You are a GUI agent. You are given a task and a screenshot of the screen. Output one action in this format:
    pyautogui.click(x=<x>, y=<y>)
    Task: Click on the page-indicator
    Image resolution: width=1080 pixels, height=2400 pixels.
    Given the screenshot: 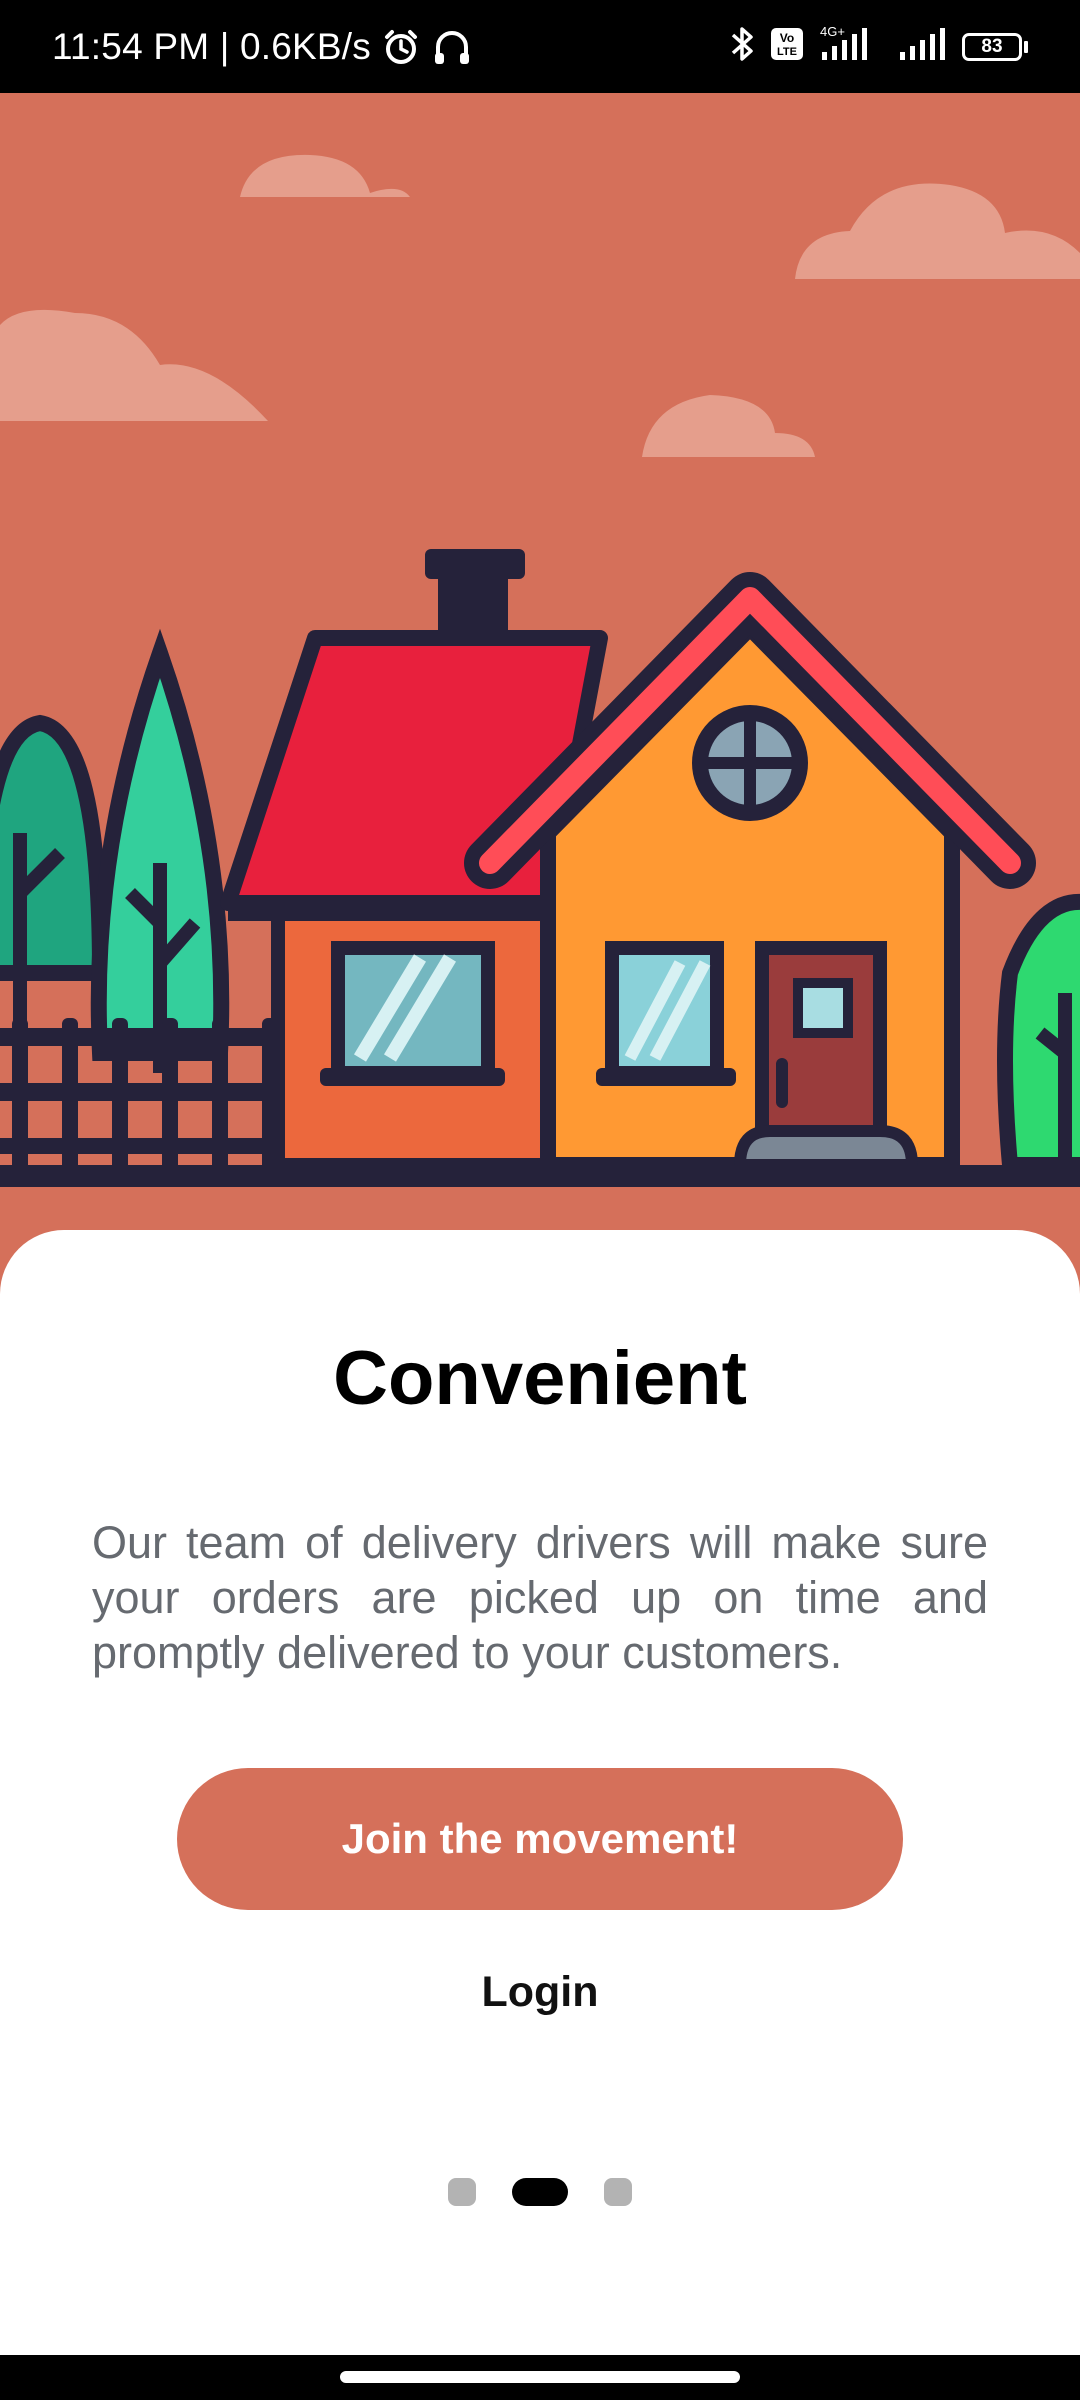 What is the action you would take?
    pyautogui.click(x=540, y=2193)
    